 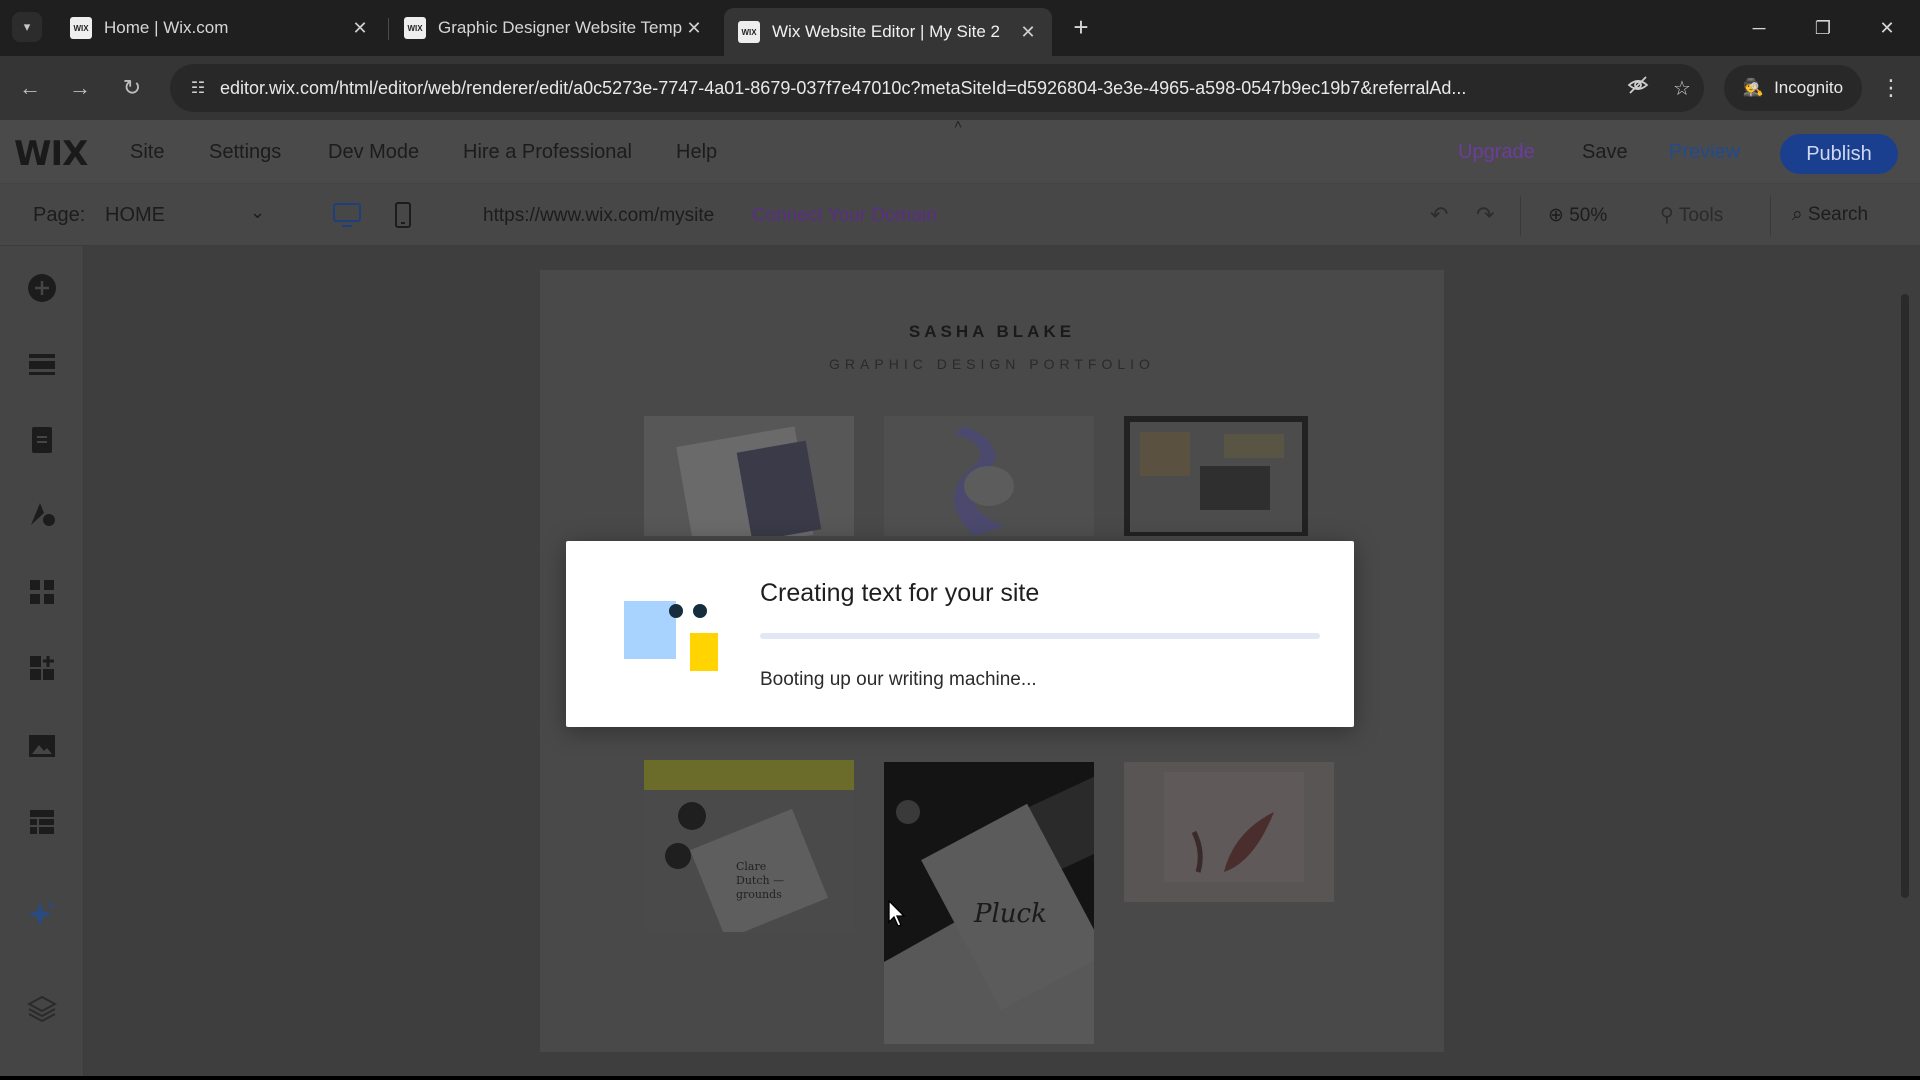 What do you see at coordinates (1496, 152) in the screenshot?
I see `upgrade-button: Upgrade` at bounding box center [1496, 152].